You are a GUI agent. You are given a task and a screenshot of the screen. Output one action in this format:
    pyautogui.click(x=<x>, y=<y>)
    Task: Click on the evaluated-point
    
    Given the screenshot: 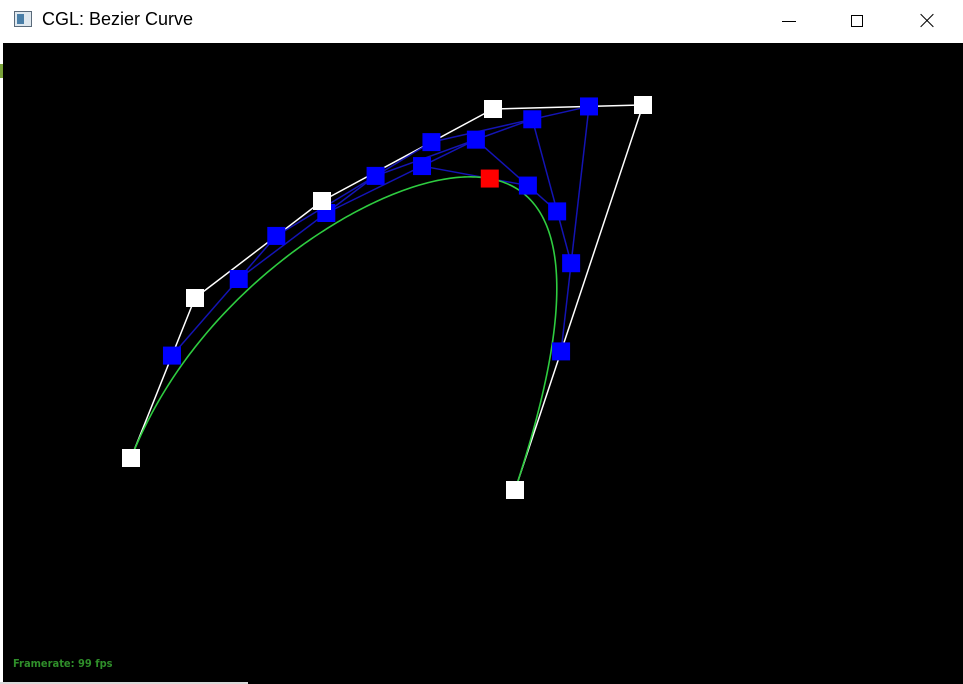 What is the action you would take?
    pyautogui.click(x=489, y=178)
    